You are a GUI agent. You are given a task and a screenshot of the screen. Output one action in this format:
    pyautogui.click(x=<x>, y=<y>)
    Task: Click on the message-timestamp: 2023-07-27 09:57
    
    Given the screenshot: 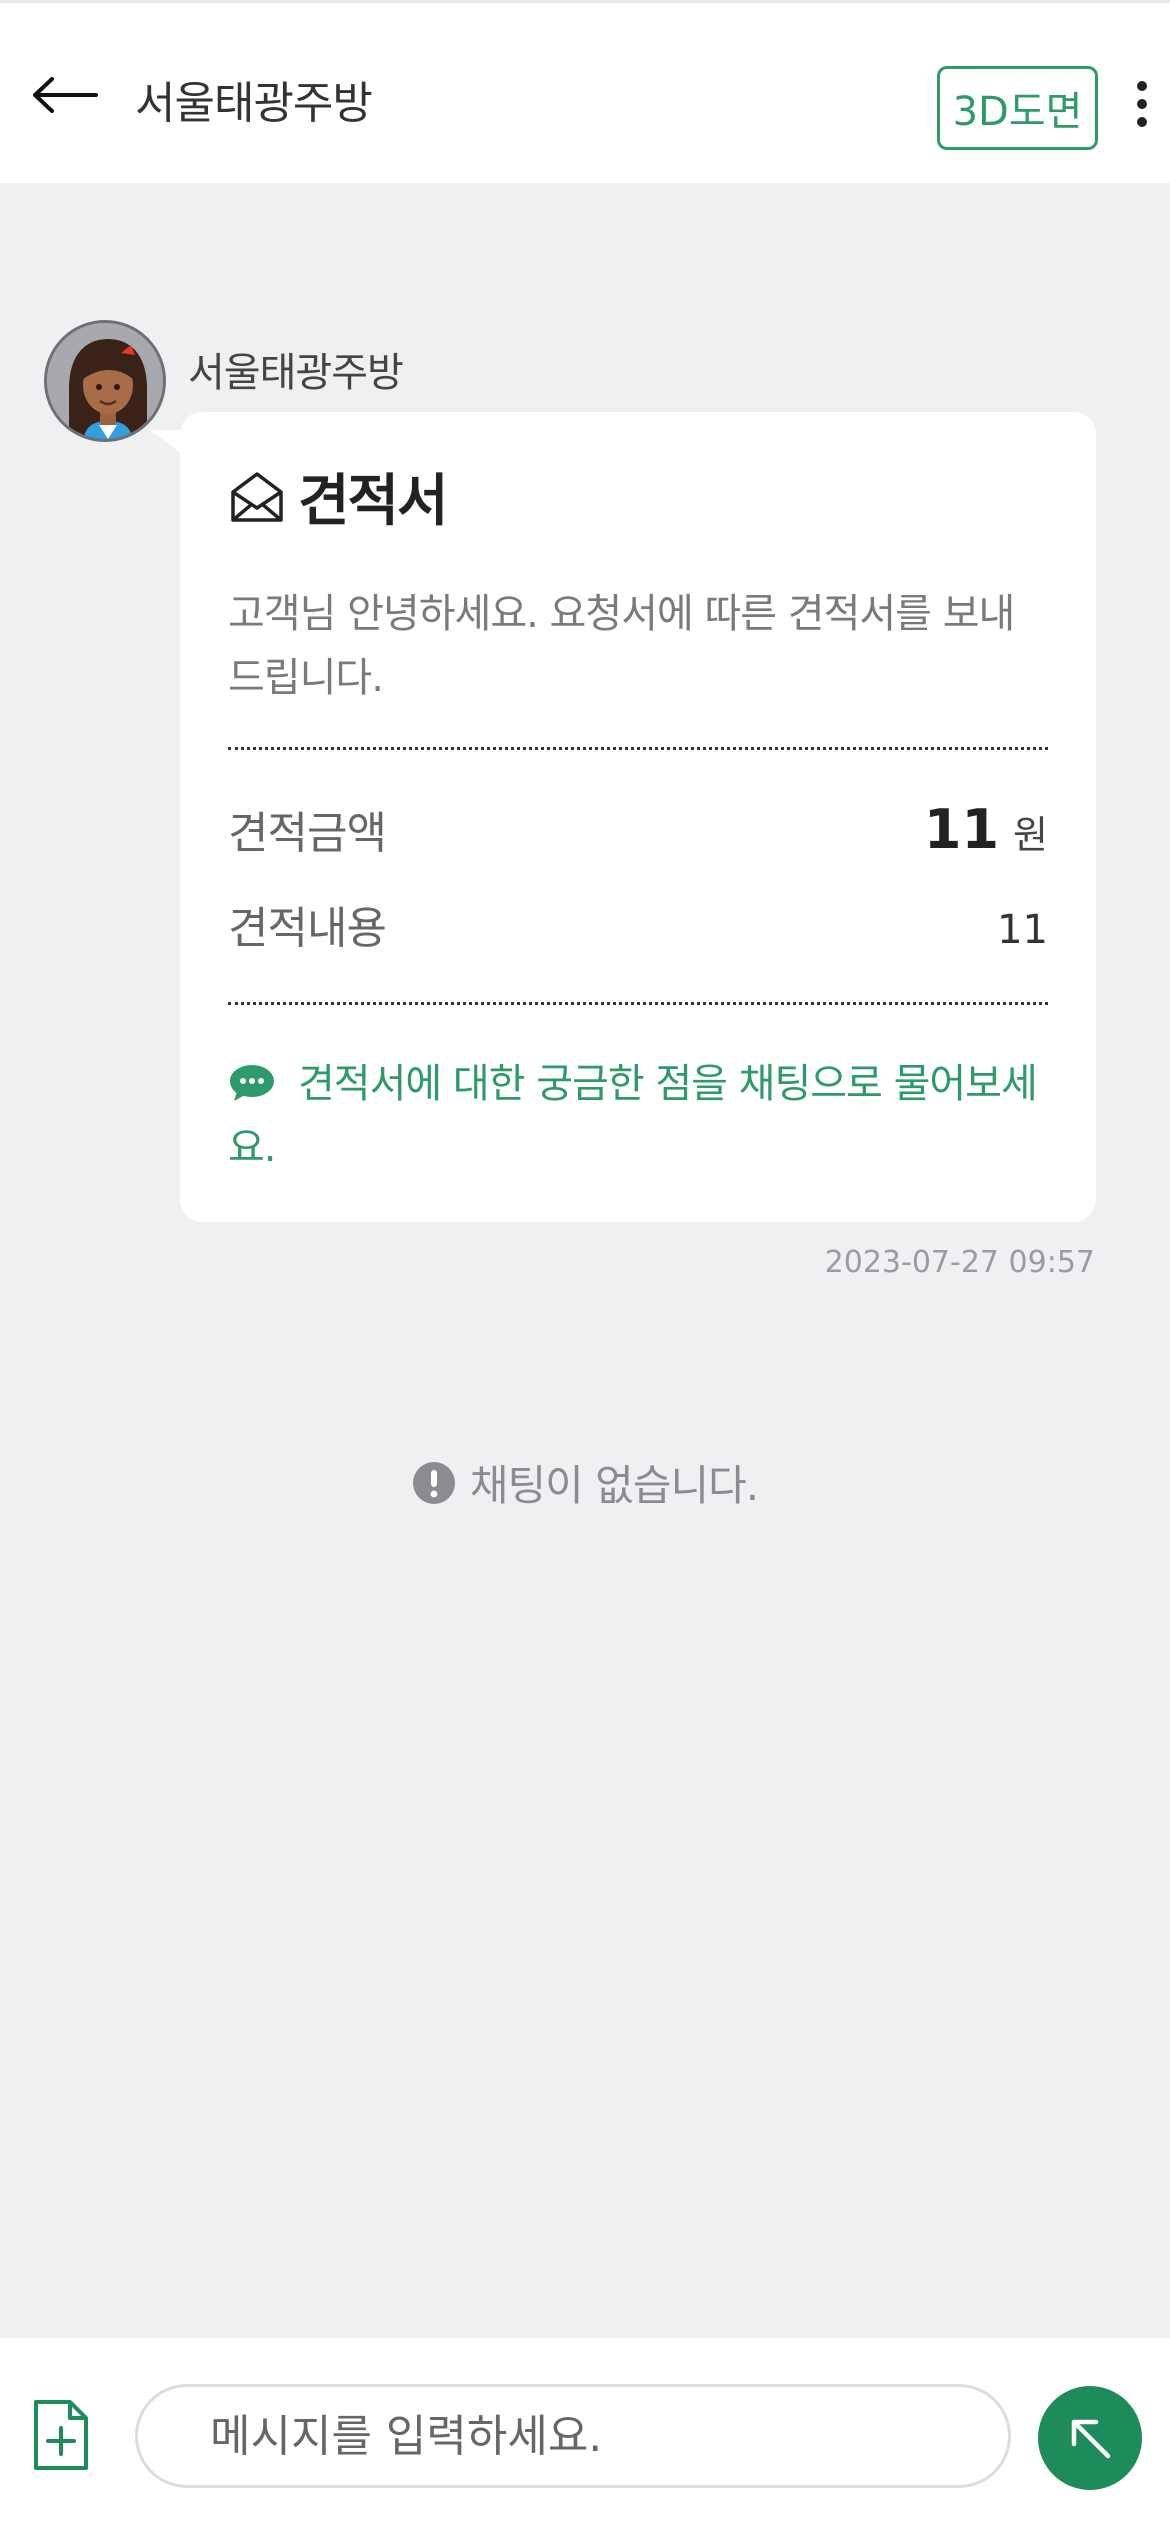 What is the action you would take?
    pyautogui.click(x=959, y=1262)
    